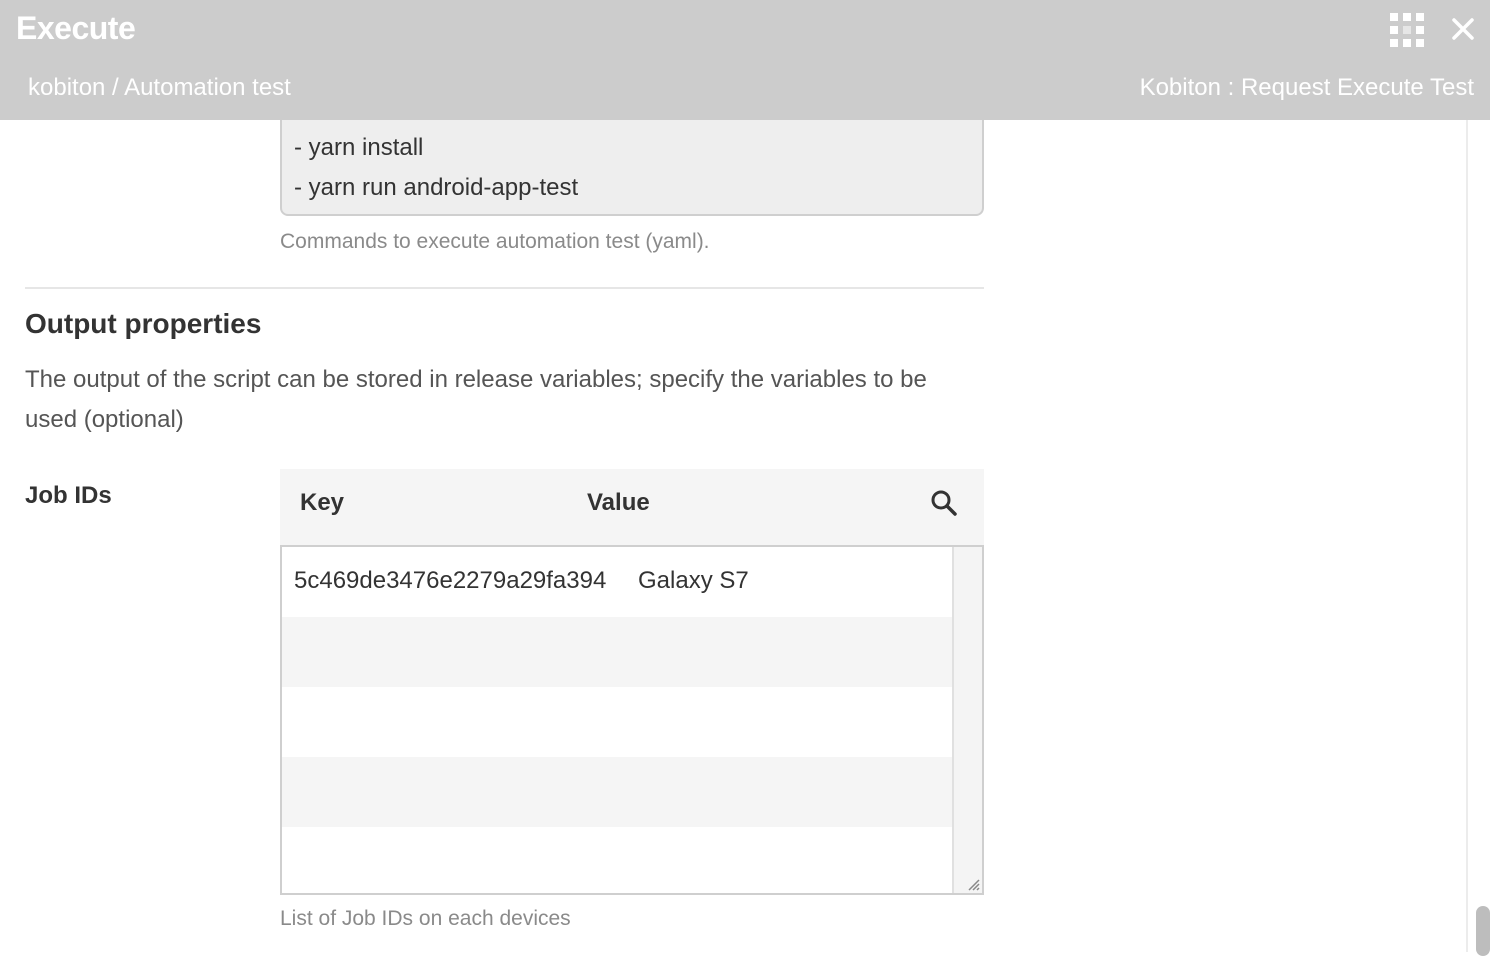 The height and width of the screenshot is (956, 1490). Describe the element at coordinates (68, 495) in the screenshot. I see `job-ids-label: Job IDs` at that location.